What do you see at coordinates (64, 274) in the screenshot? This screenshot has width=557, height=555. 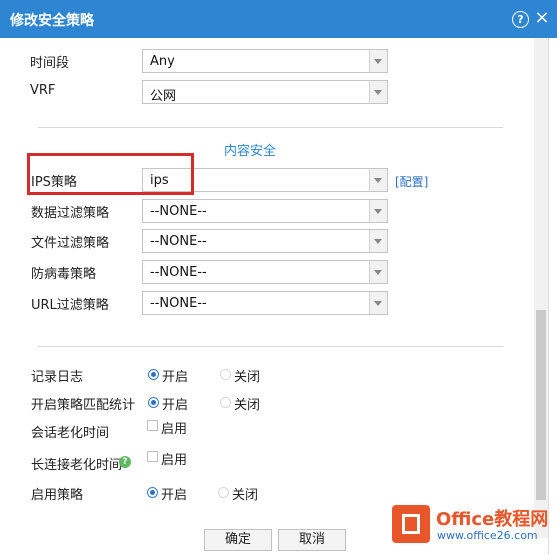 I see `antivirus-label: 防病毒策略` at bounding box center [64, 274].